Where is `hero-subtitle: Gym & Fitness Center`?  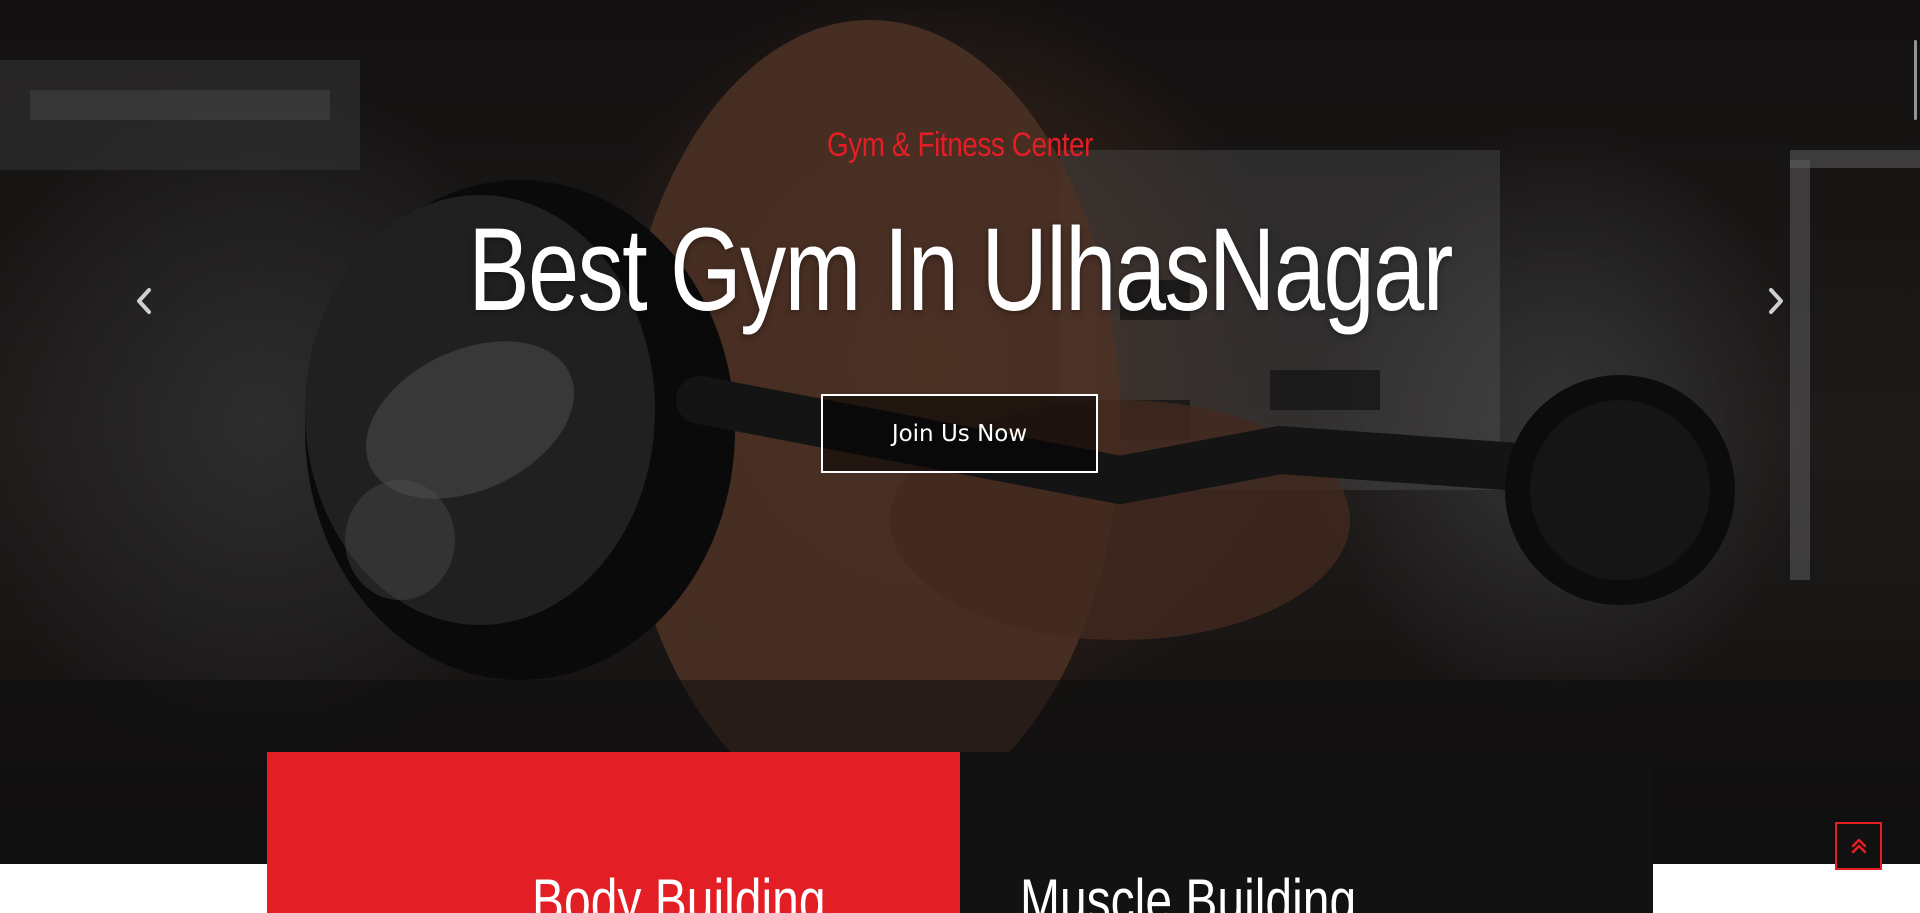
hero-subtitle: Gym & Fitness Center is located at coordinates (960, 145).